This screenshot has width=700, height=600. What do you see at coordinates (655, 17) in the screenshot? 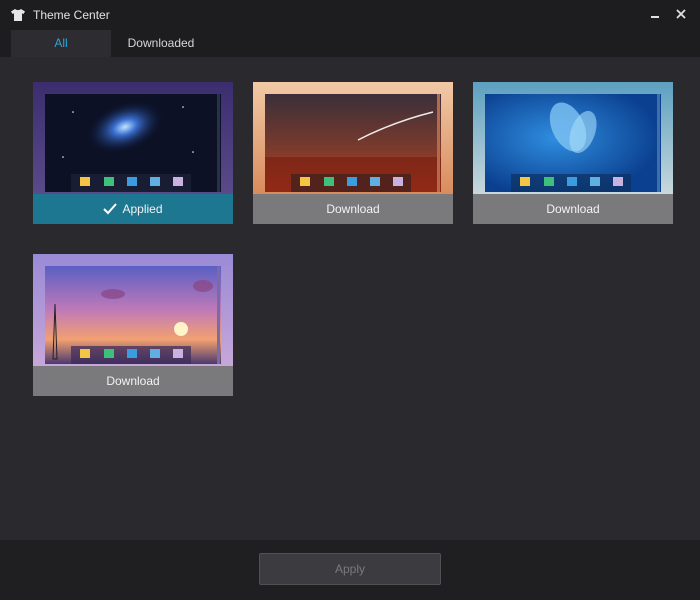
I see `minimize-icon` at bounding box center [655, 17].